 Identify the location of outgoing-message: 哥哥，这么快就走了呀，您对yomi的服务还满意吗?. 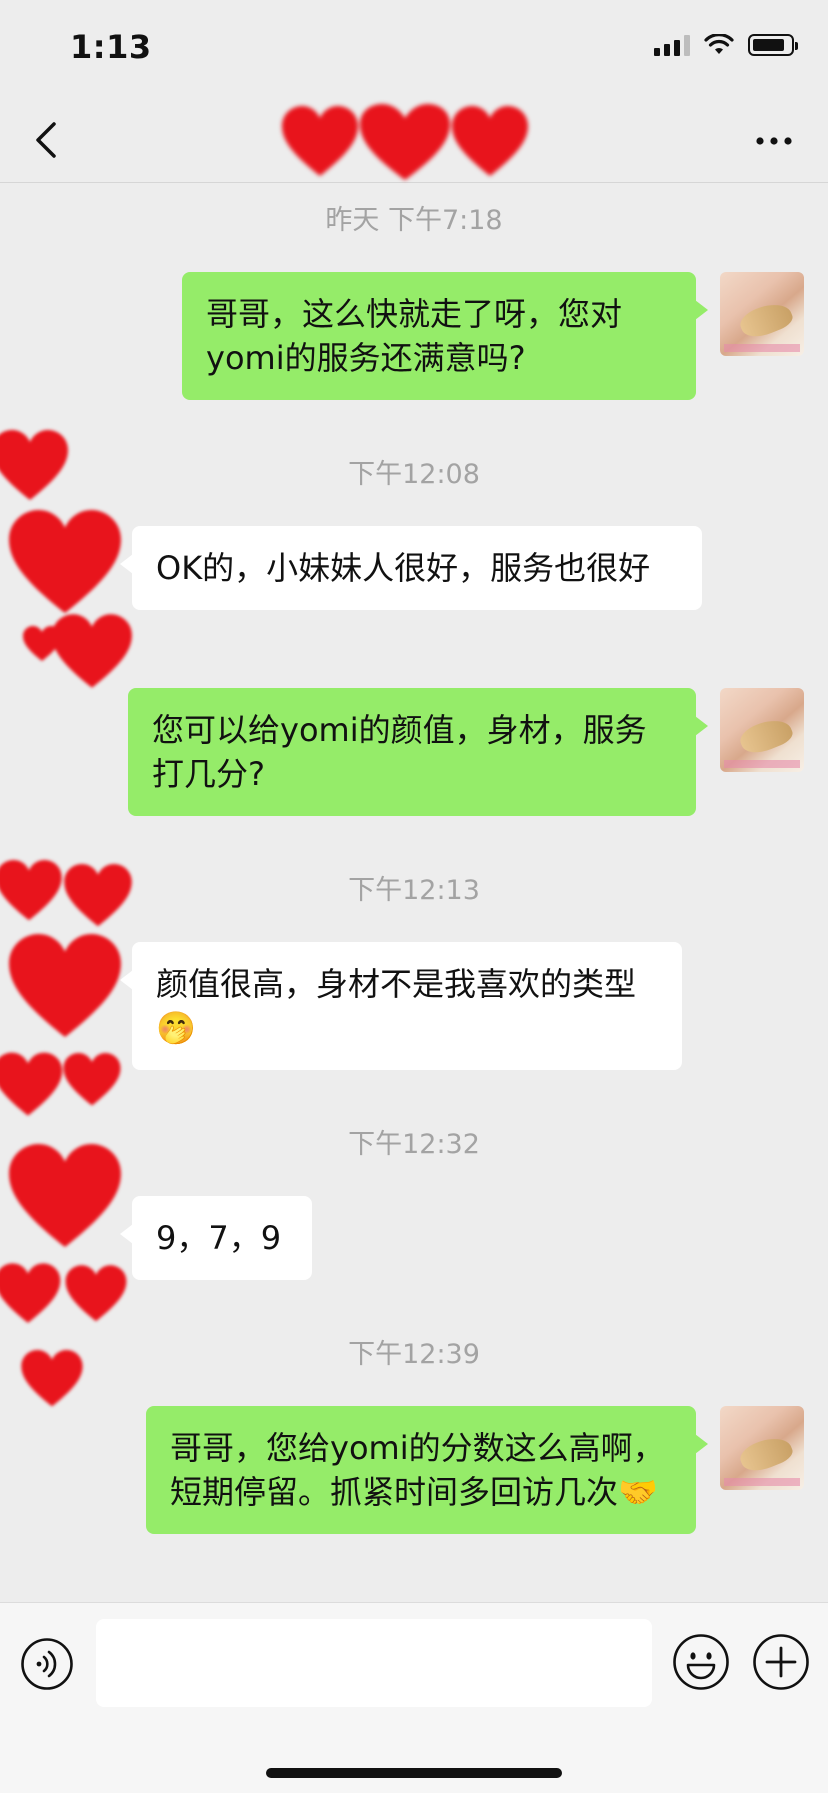
(445, 336).